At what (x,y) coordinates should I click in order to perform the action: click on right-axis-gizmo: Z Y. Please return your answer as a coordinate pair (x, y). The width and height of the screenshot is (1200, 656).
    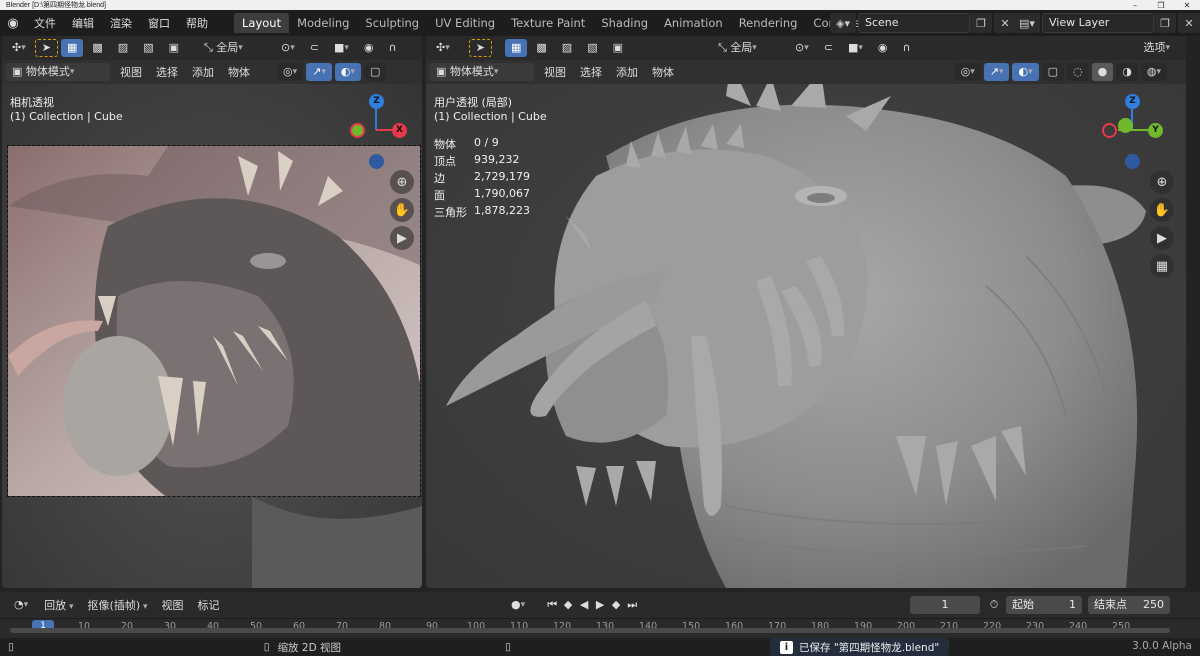
    Looking at the image, I should click on (1133, 132).